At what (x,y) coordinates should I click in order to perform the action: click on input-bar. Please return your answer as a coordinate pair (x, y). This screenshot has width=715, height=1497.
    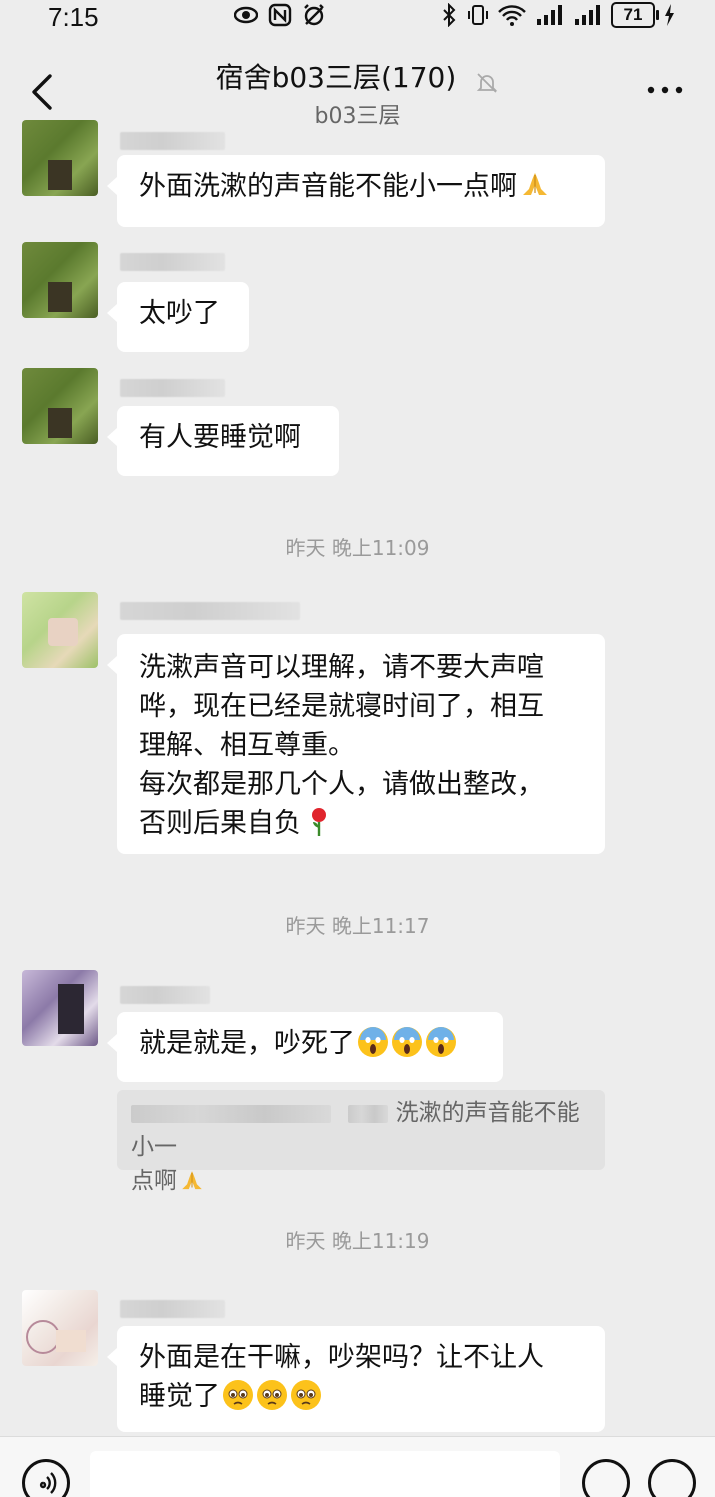
    Looking at the image, I should click on (357, 1466).